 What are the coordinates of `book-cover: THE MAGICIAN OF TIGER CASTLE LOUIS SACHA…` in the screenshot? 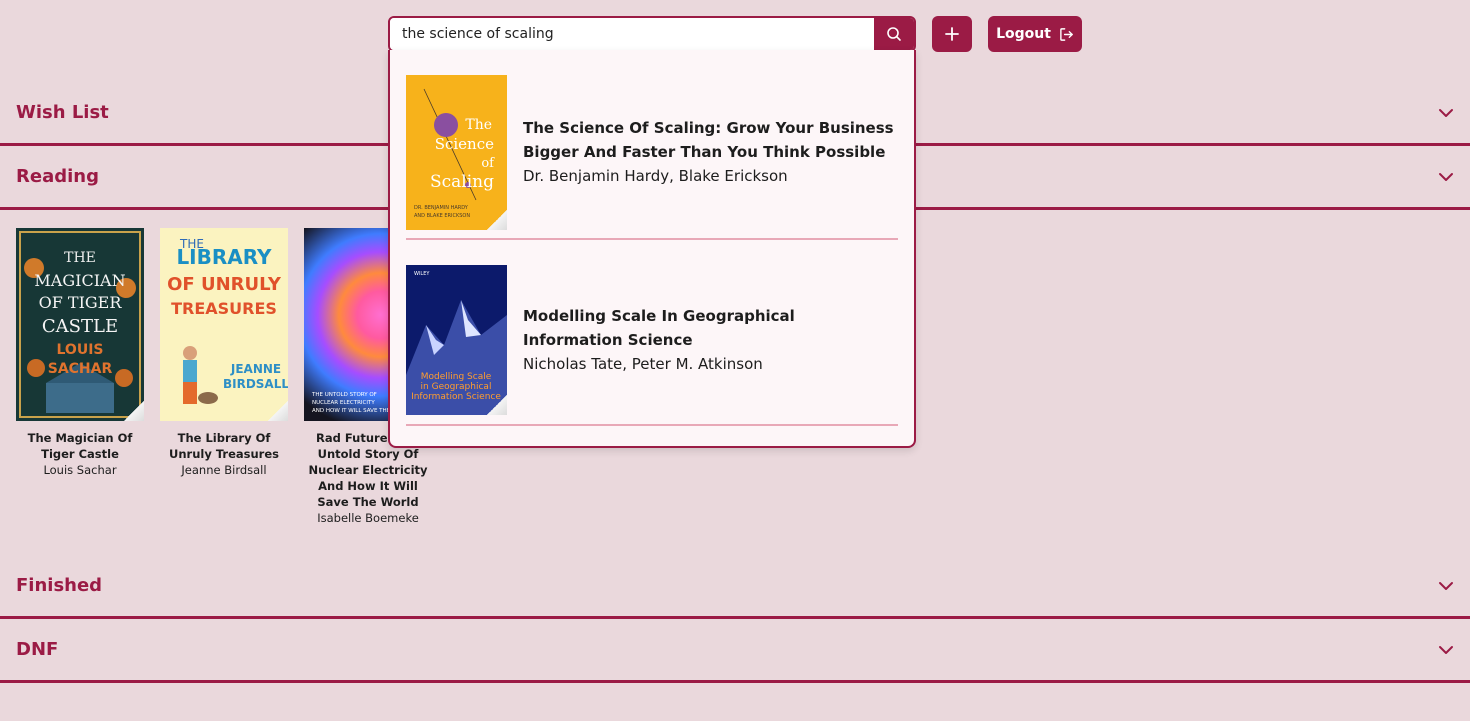 It's located at (80, 324).